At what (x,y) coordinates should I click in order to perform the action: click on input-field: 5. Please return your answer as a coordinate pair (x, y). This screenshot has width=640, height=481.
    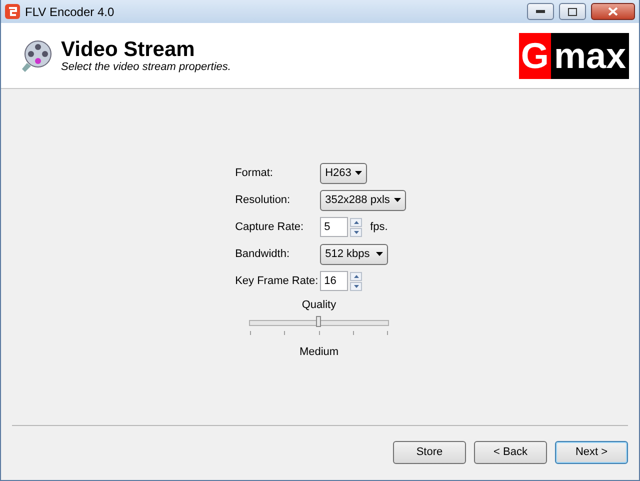
    Looking at the image, I should click on (334, 227).